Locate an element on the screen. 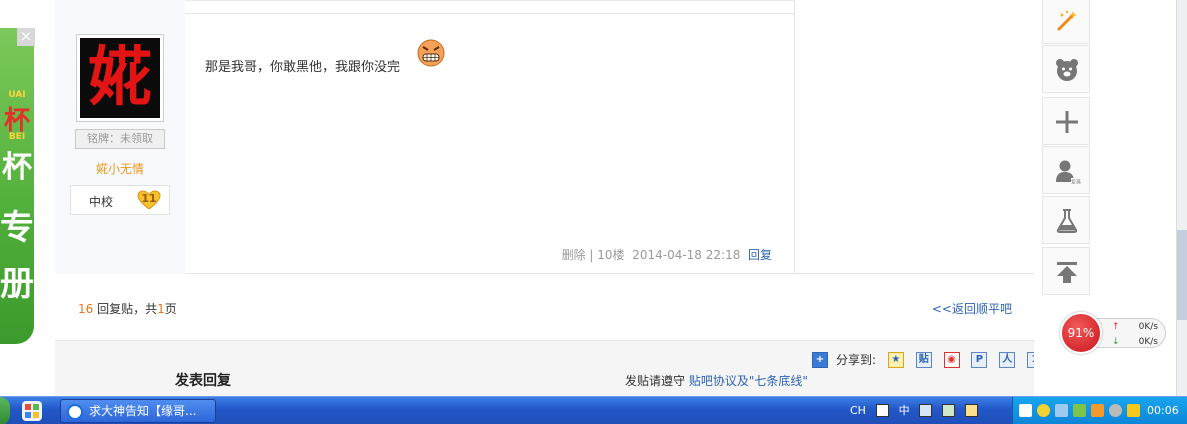 This screenshot has height=424, width=1187. tray-network-icon is located at coordinates (1061, 410).